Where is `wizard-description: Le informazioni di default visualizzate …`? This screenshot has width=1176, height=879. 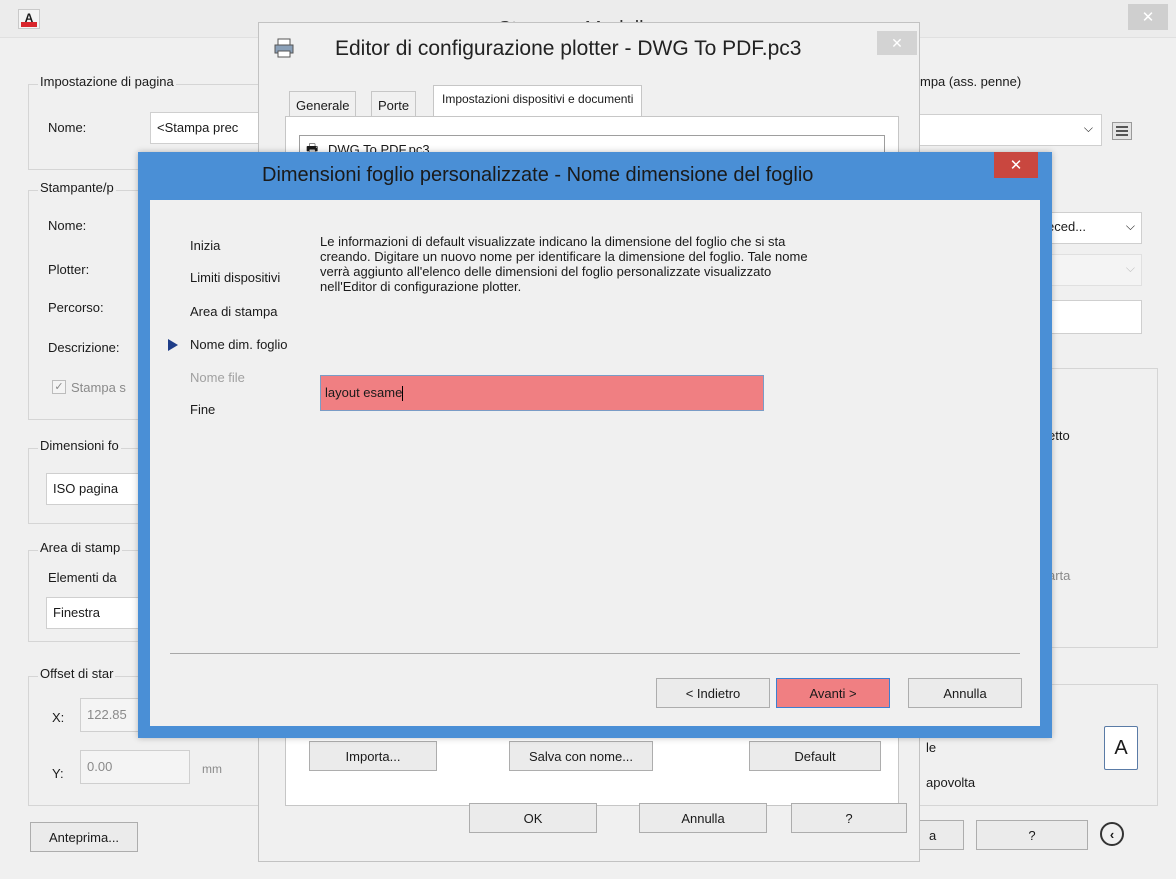
wizard-description: Le informazioni di default visualizzate … is located at coordinates (564, 264).